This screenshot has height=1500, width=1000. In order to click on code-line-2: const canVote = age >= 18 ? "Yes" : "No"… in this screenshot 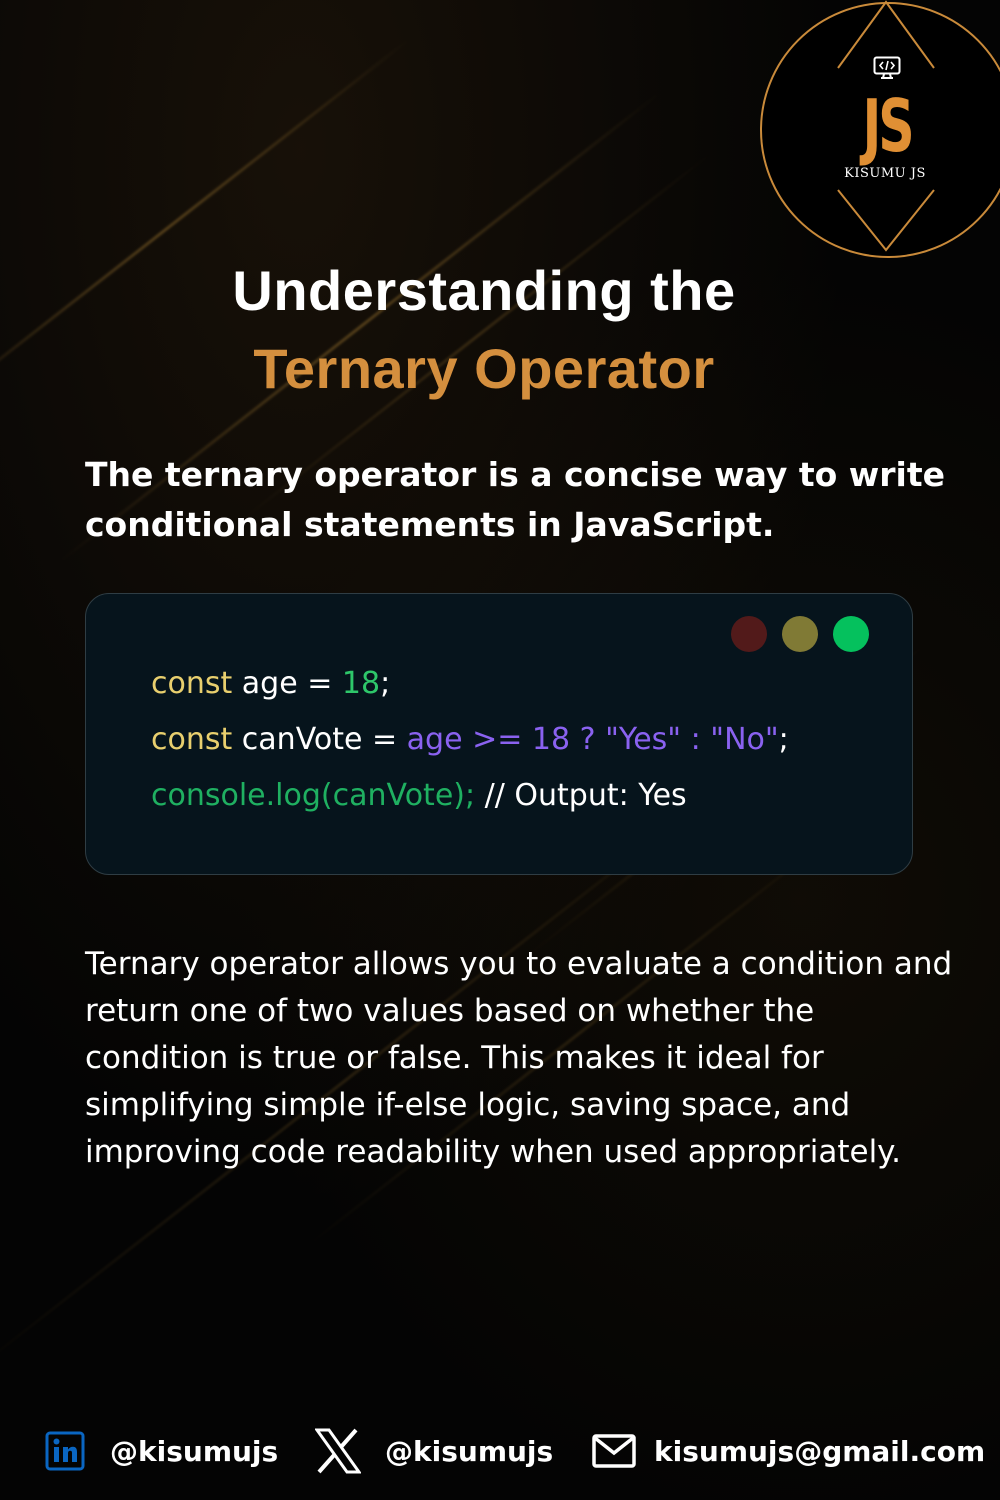, I will do `click(470, 739)`.